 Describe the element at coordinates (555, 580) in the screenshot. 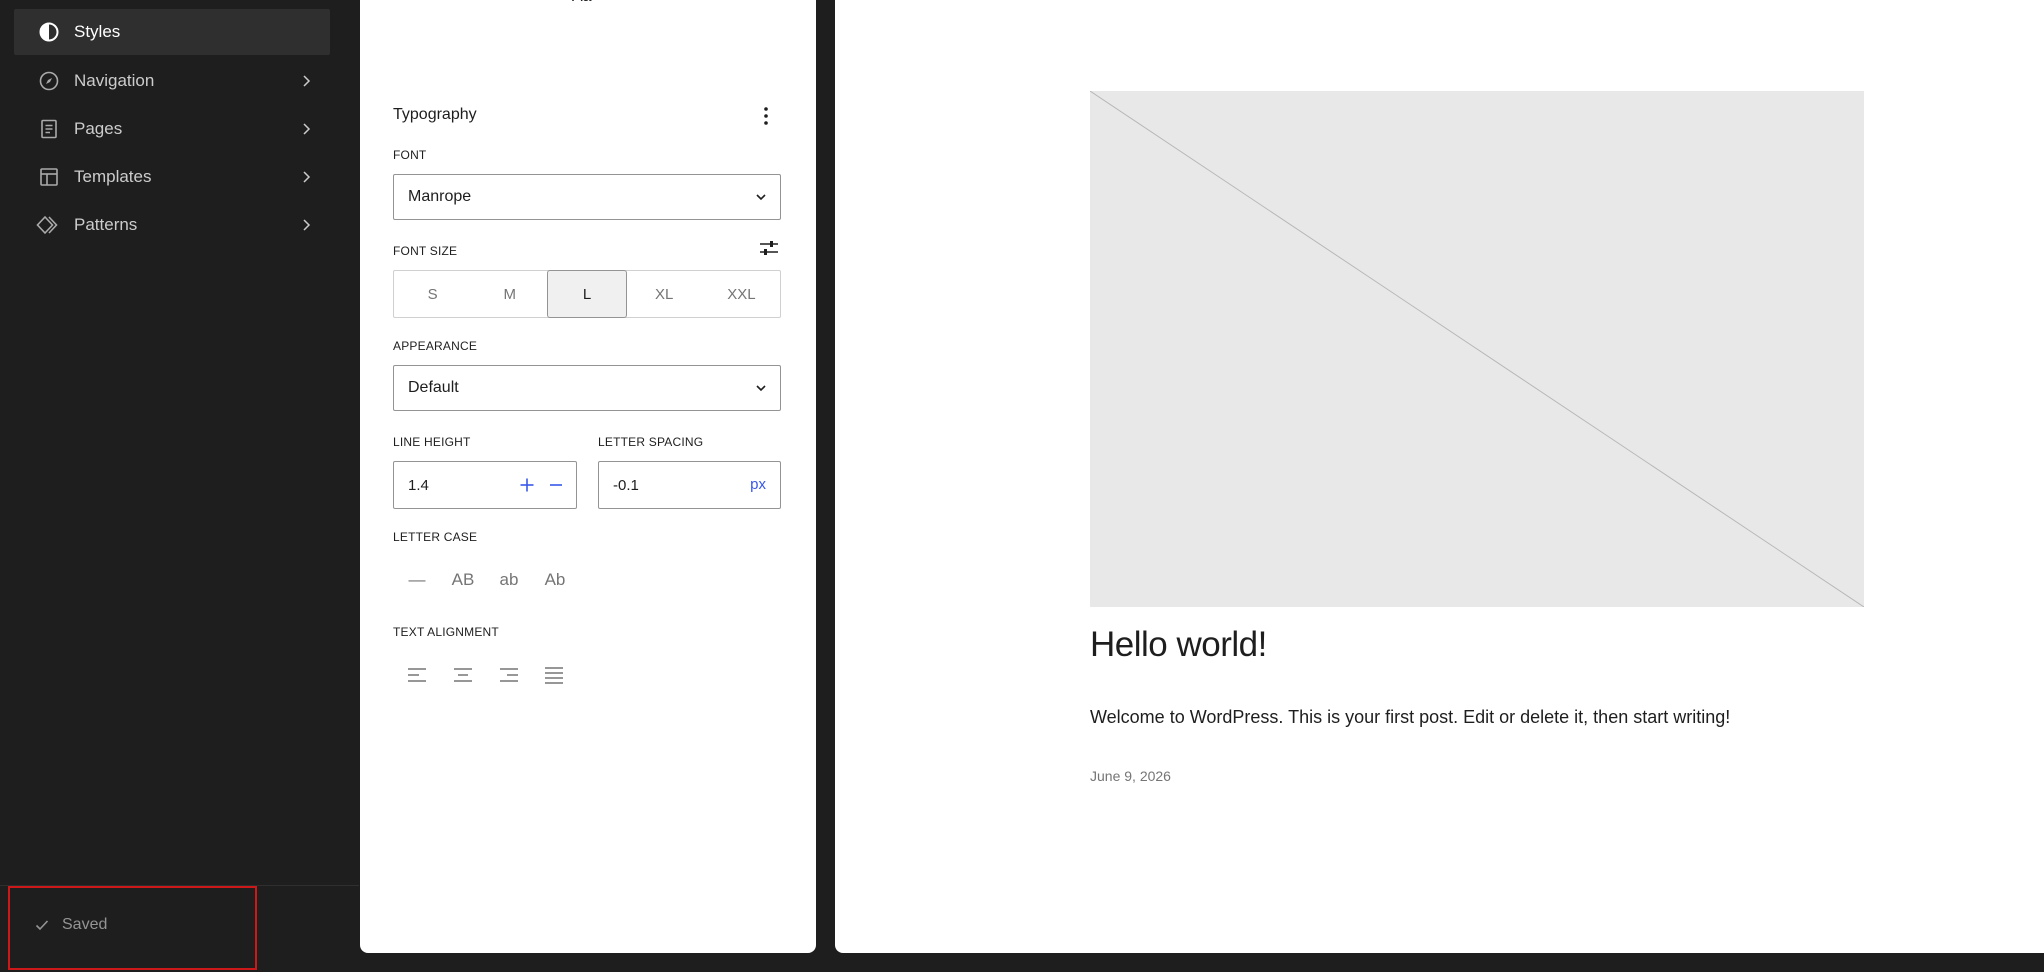

I see `letter-case-capitalize-button: Ab` at that location.